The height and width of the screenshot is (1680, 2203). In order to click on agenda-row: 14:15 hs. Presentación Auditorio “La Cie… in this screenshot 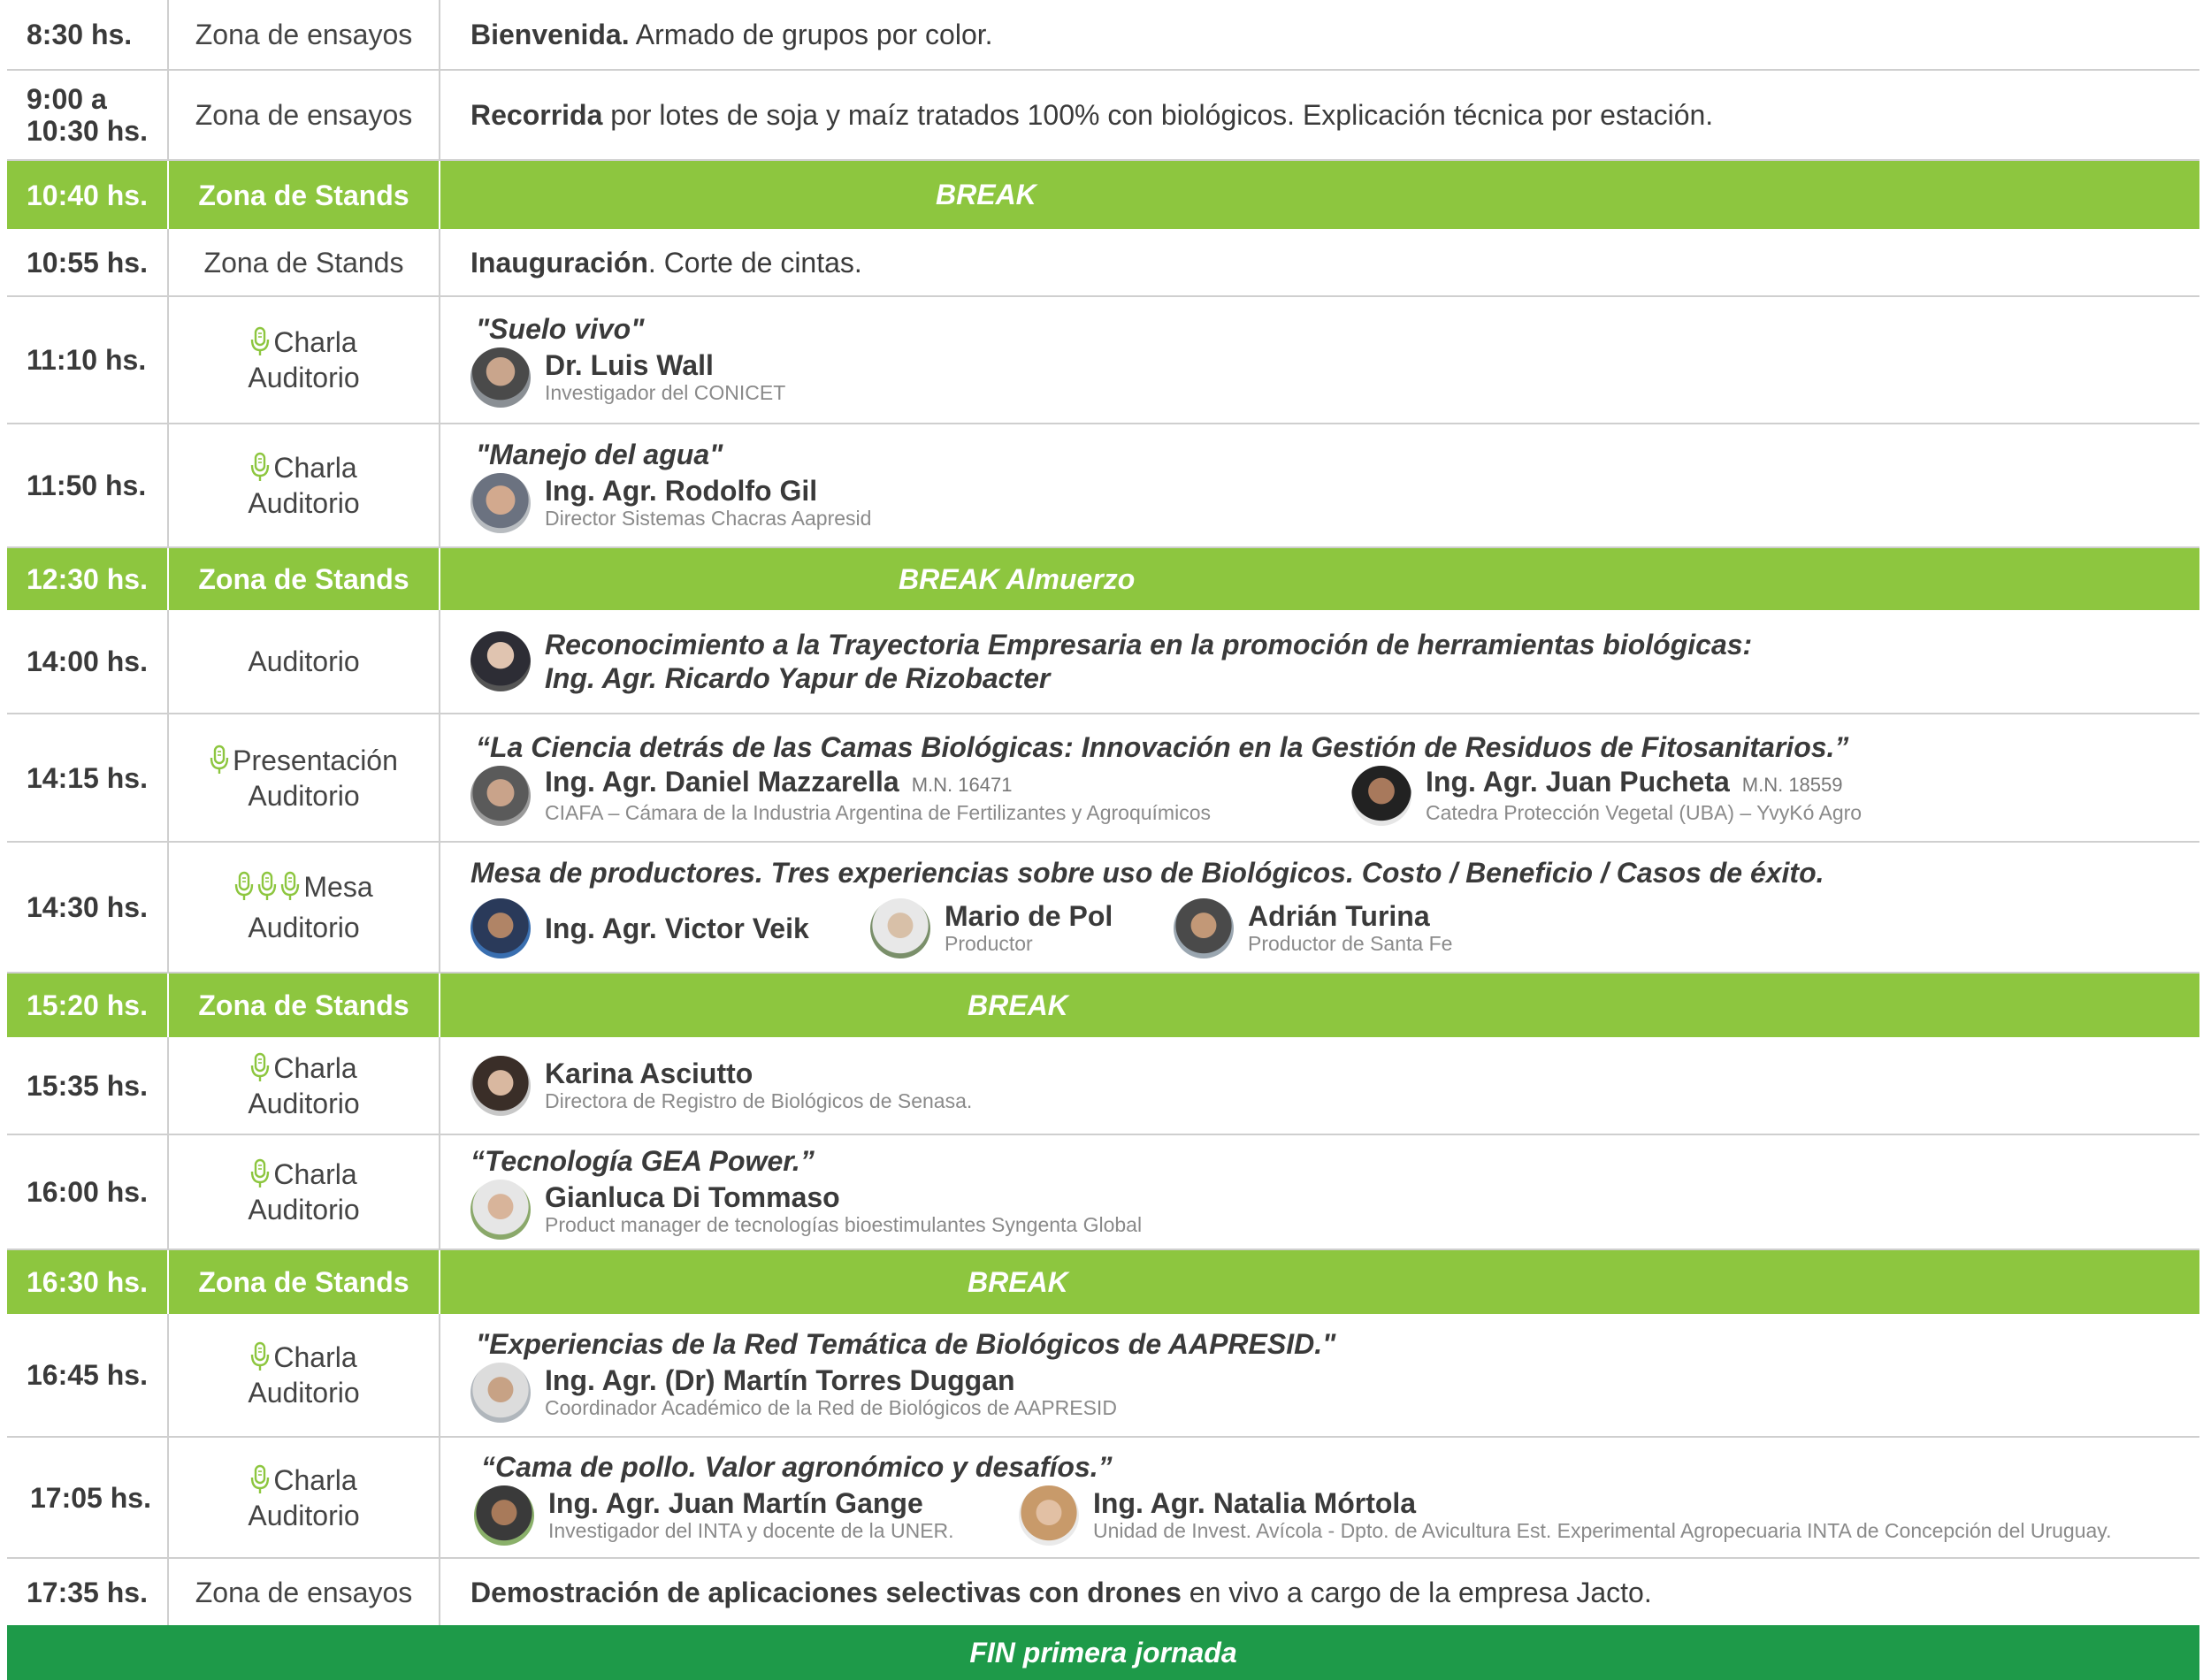, I will do `click(1103, 778)`.